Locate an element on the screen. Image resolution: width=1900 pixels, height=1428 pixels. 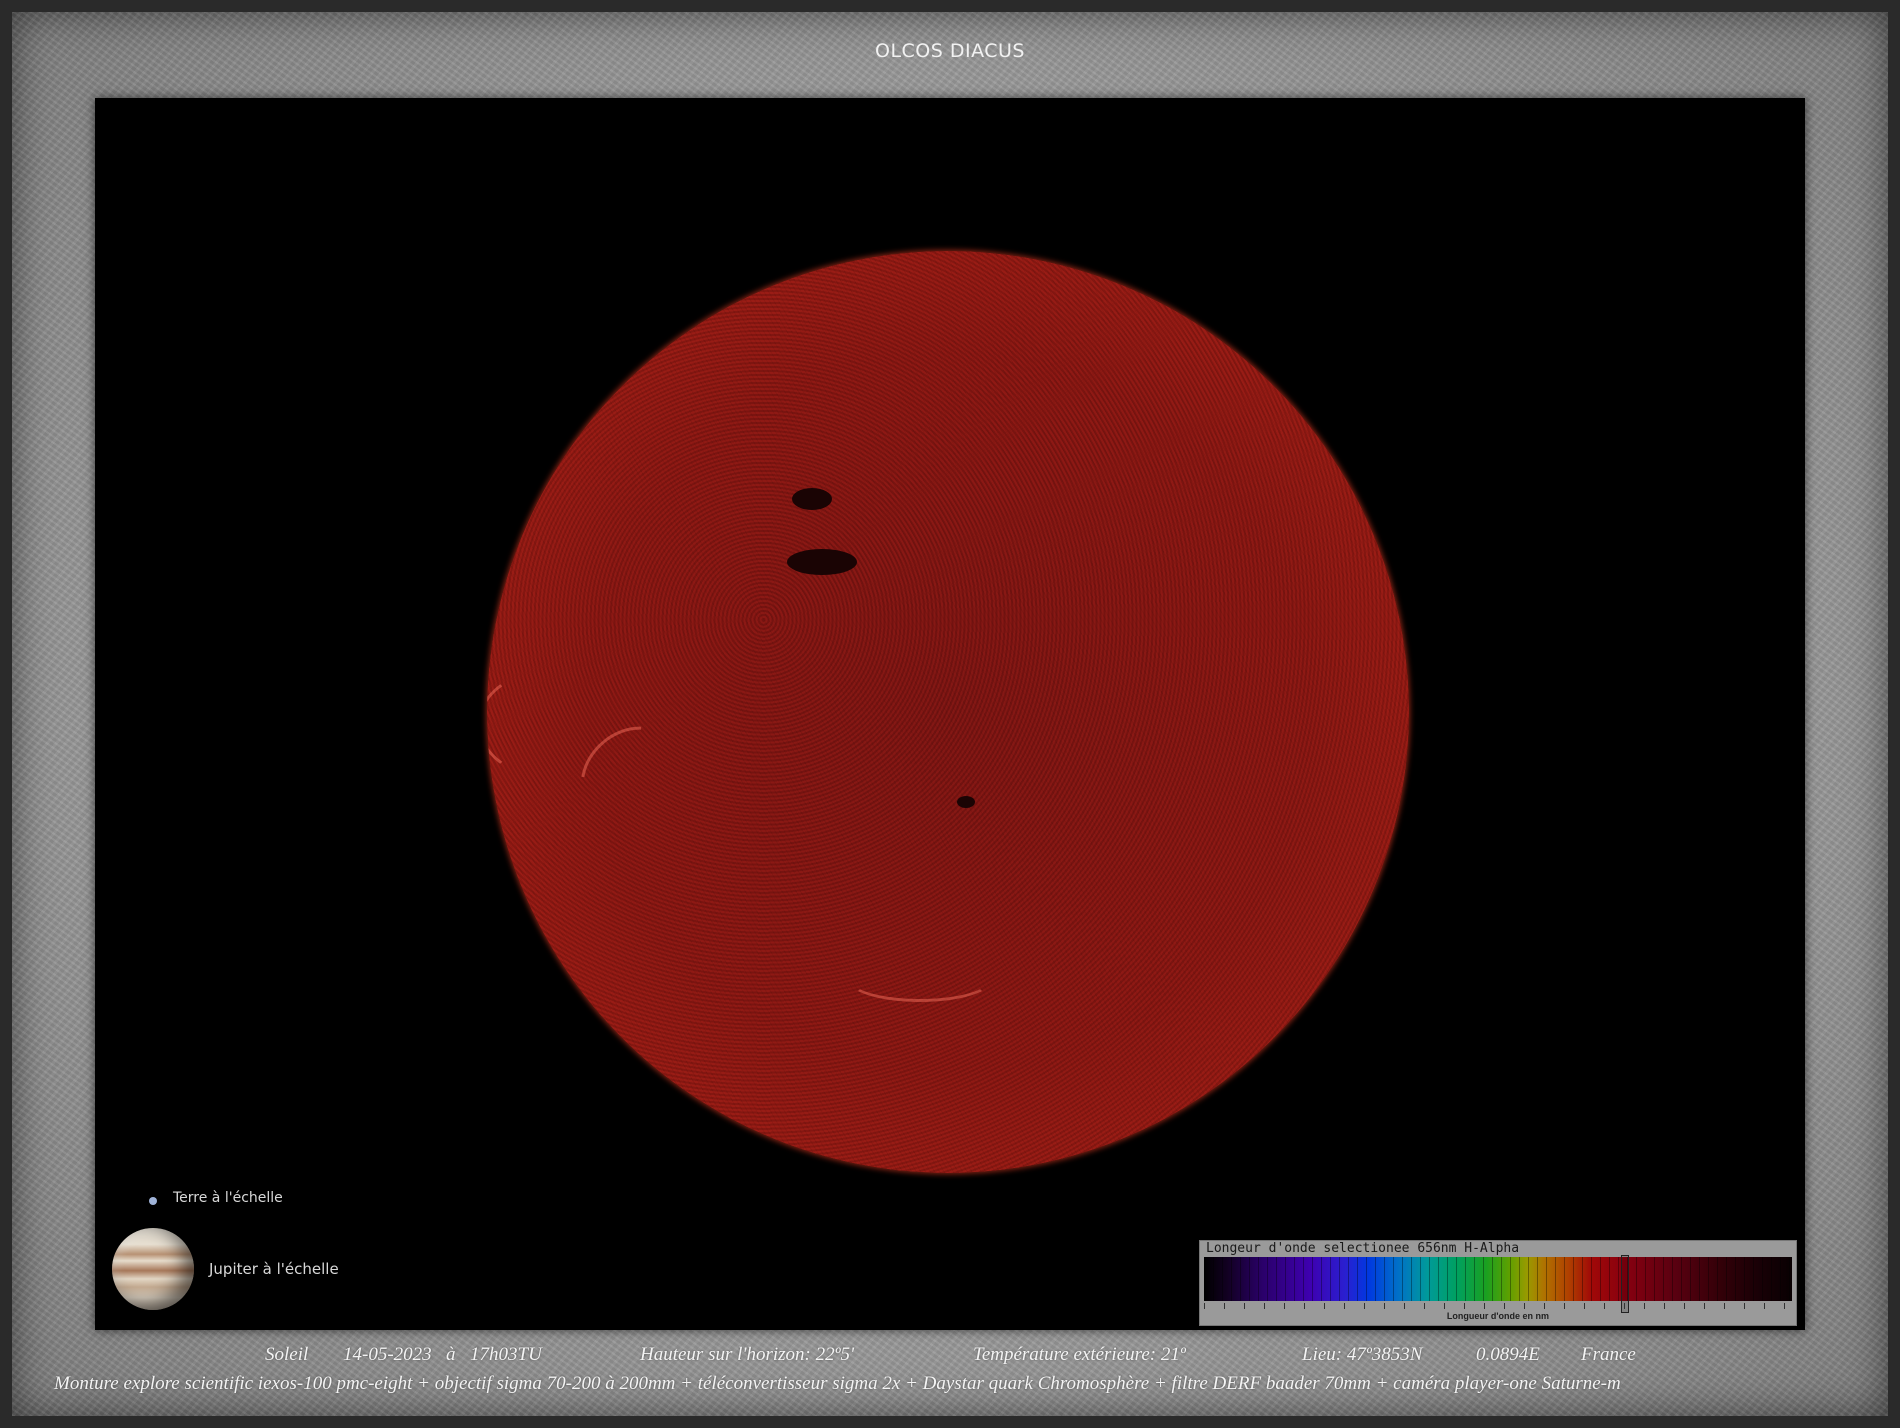
caption-altitude: Hauteur sur l'horizon: 22º5' is located at coordinates (747, 1354).